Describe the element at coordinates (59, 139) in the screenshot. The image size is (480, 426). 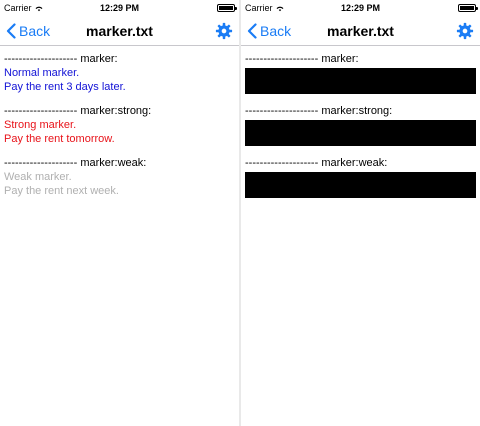
I see `marked-line: Pay the rent tomorrow.` at that location.